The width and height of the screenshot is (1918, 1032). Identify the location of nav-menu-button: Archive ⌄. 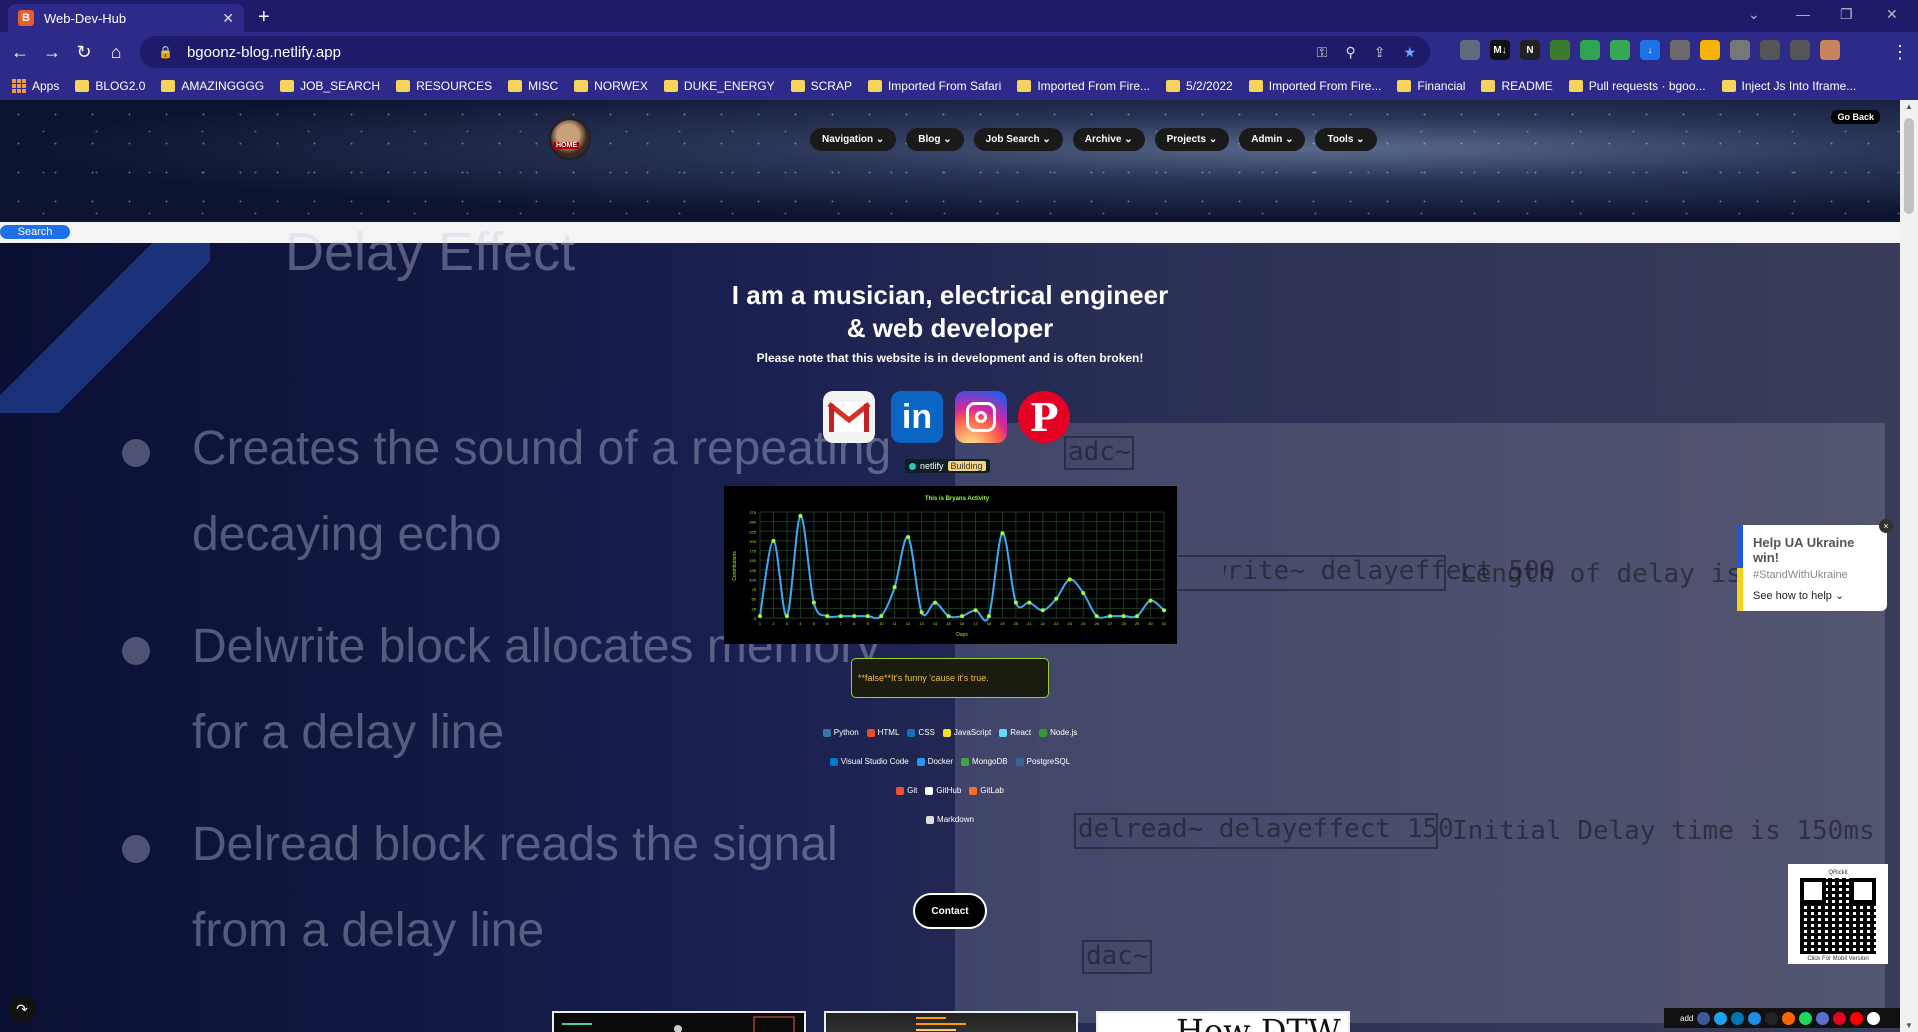
(1108, 139).